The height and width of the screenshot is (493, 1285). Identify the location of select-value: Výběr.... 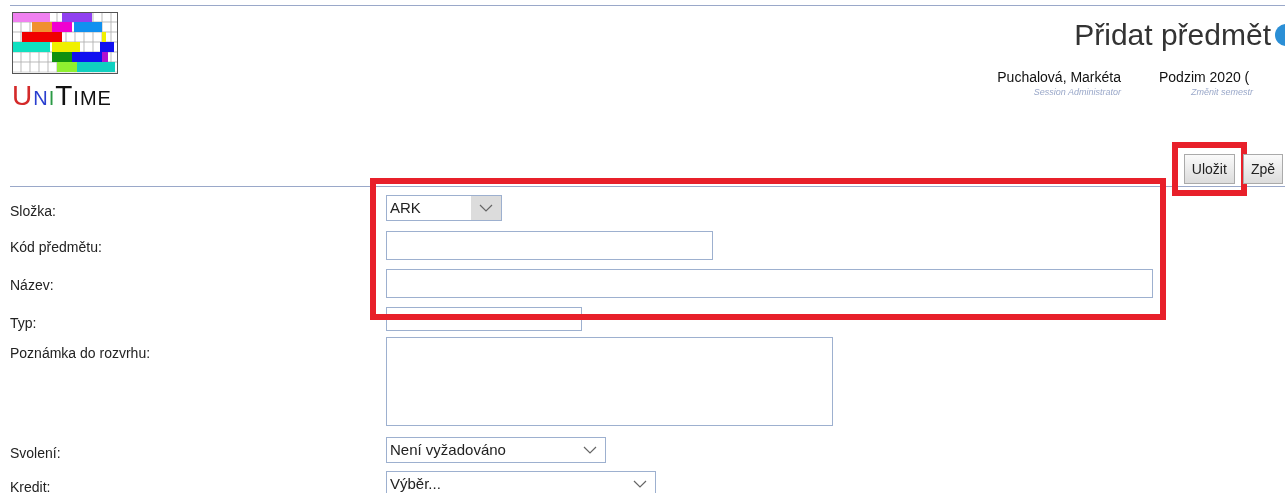
(415, 483).